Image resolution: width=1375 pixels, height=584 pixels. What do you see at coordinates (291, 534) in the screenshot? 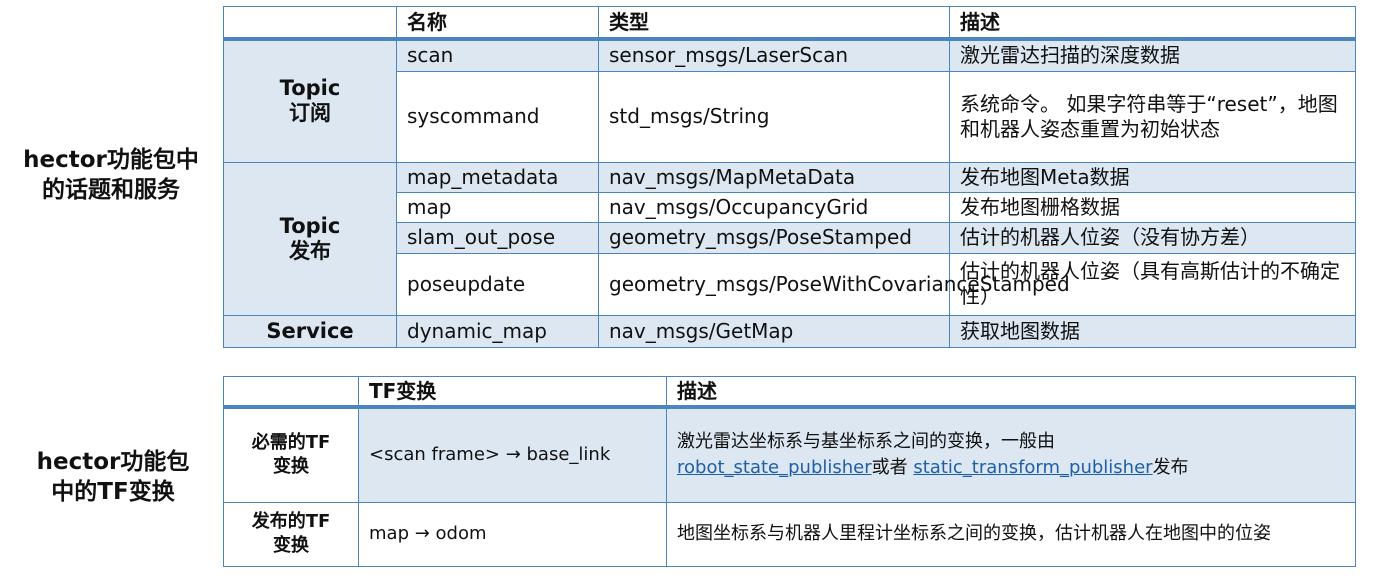
I see `tf-label-published: 发布的TF 变换` at bounding box center [291, 534].